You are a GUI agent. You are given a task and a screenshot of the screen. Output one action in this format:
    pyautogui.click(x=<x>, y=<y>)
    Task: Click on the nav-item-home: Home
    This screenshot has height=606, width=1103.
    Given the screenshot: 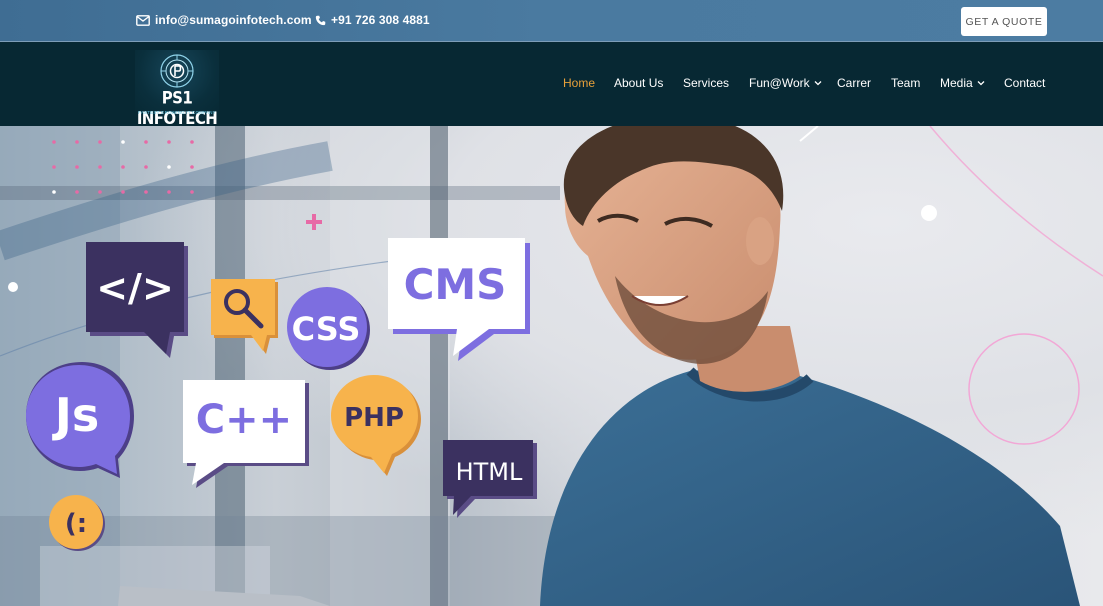 What is the action you would take?
    pyautogui.click(x=579, y=83)
    